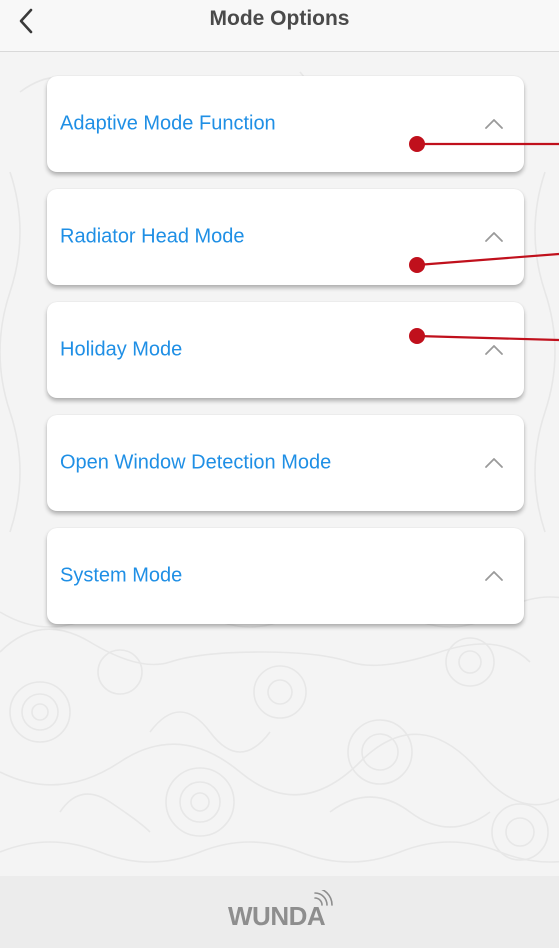 This screenshot has width=559, height=948. What do you see at coordinates (277, 916) in the screenshot?
I see `logo-text: WUNDA` at bounding box center [277, 916].